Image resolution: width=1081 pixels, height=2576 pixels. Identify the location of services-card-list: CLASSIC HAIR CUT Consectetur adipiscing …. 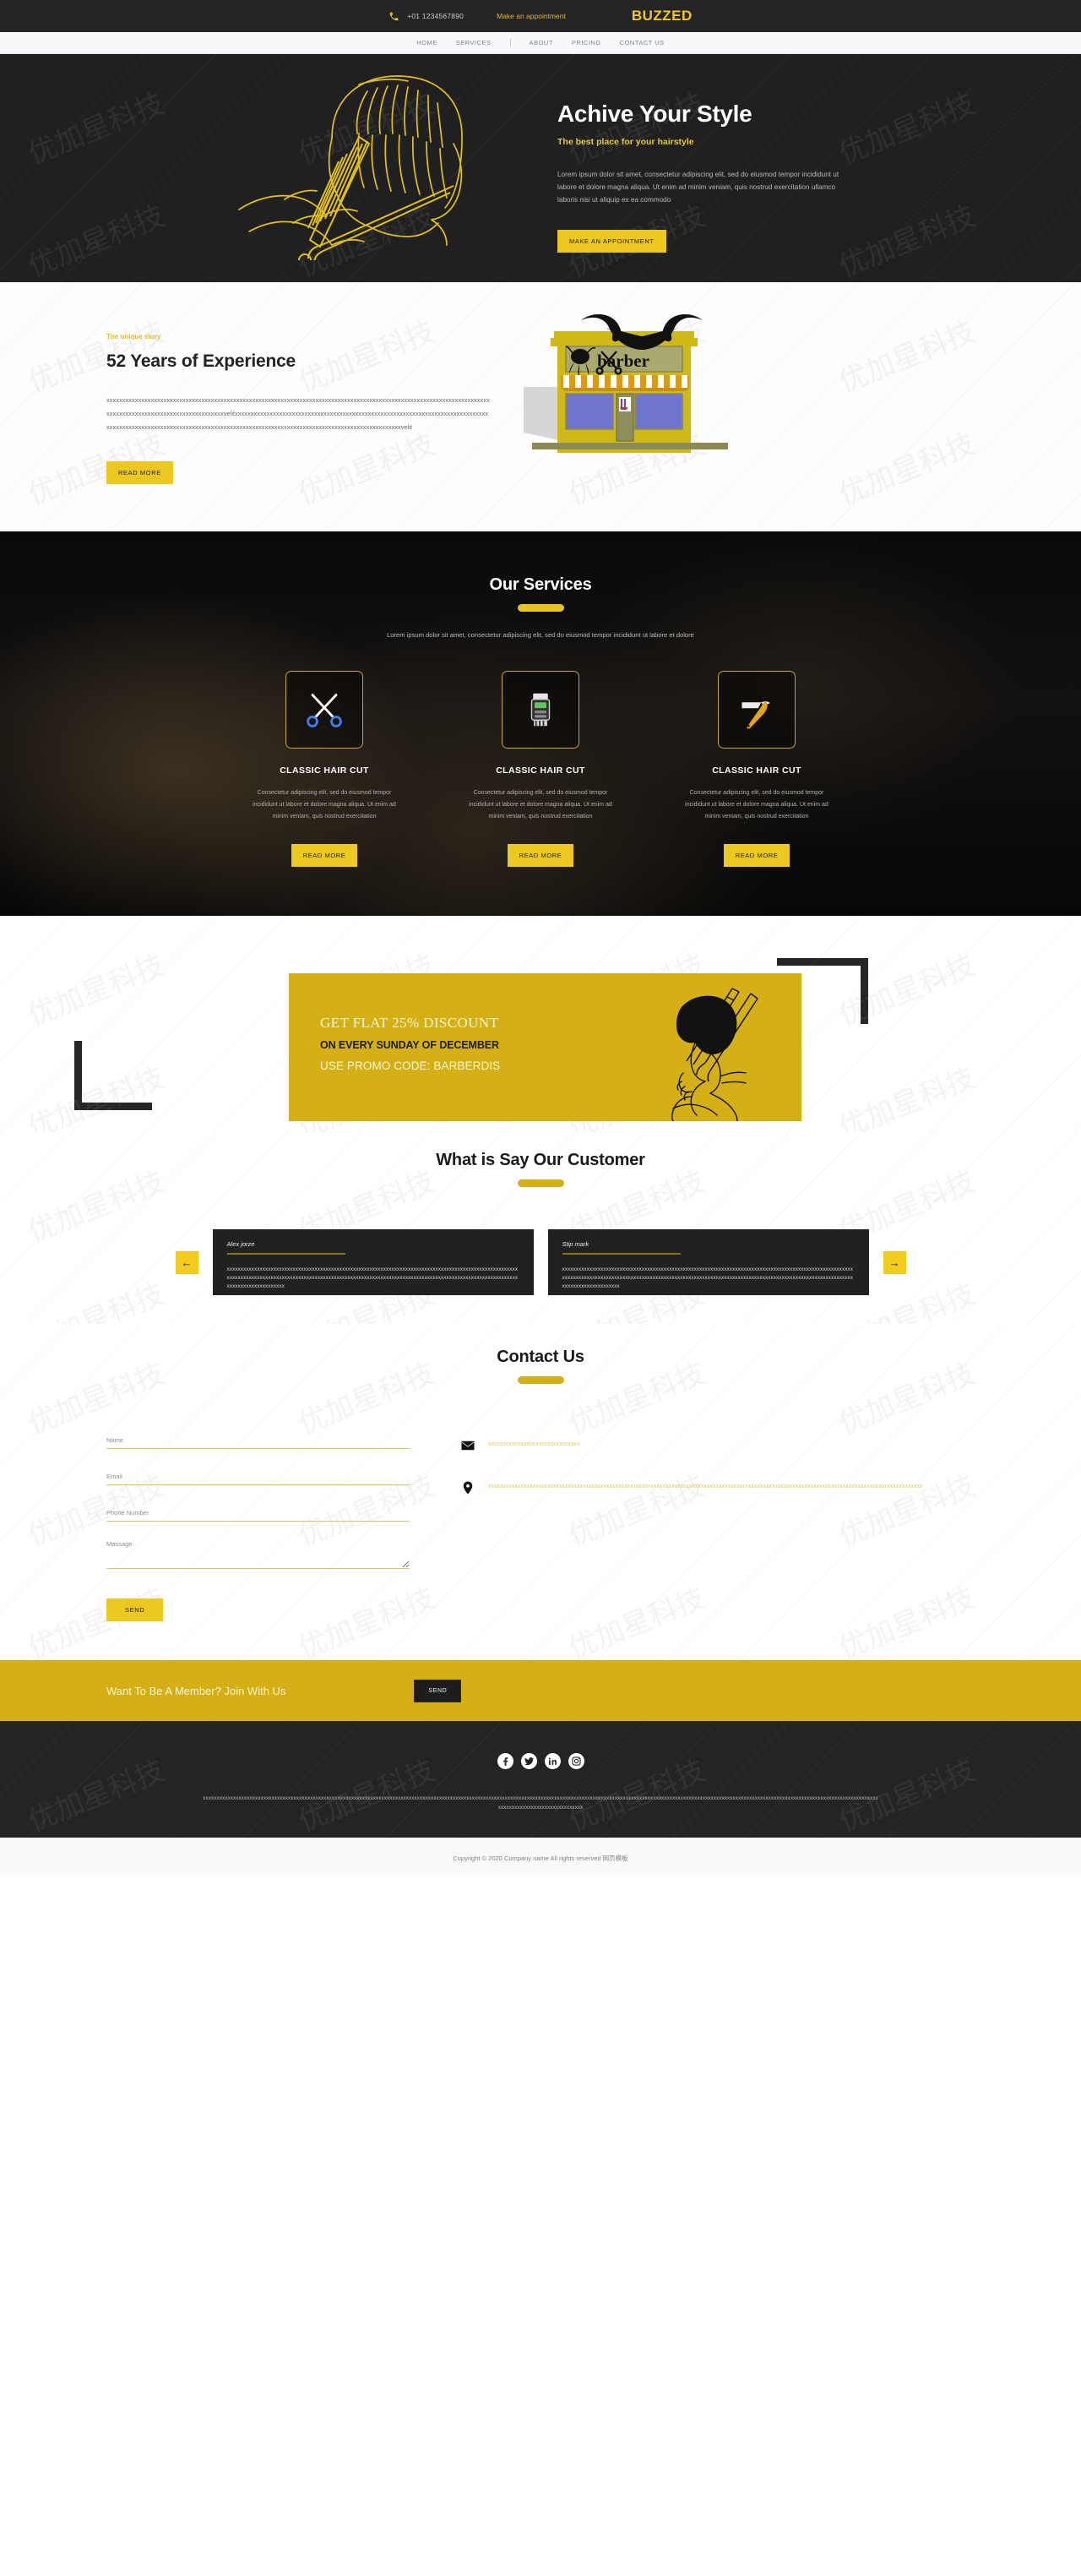
(540, 769).